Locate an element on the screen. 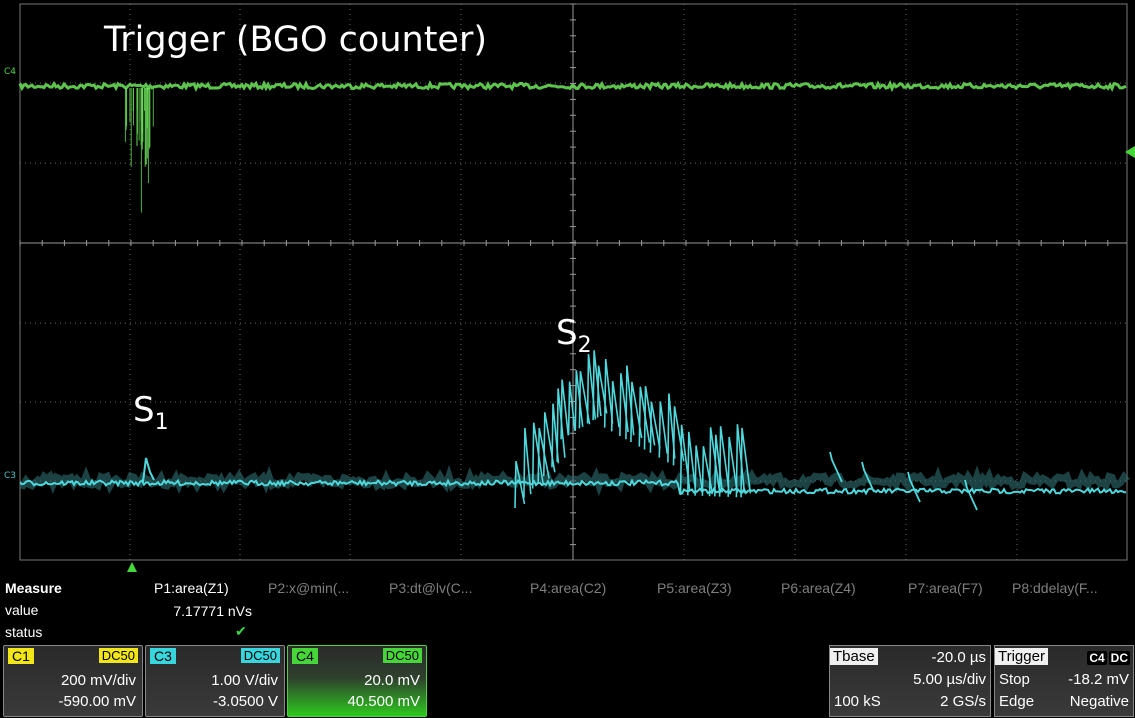 This screenshot has height=718, width=1135. s2-annotation: S2 is located at coordinates (574, 335).